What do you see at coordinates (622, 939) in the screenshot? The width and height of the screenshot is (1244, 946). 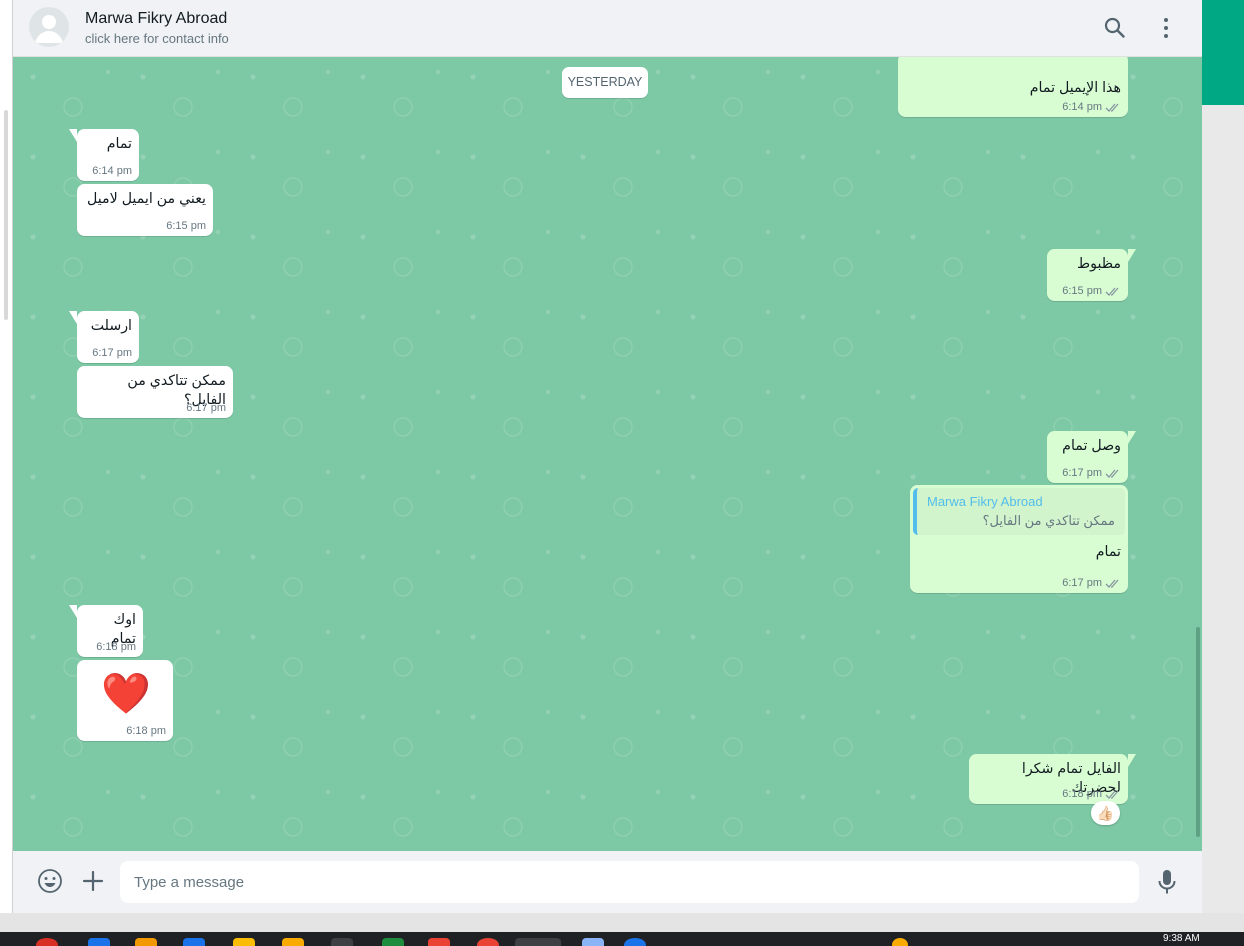 I see `os-taskbar: 9:38 AM` at bounding box center [622, 939].